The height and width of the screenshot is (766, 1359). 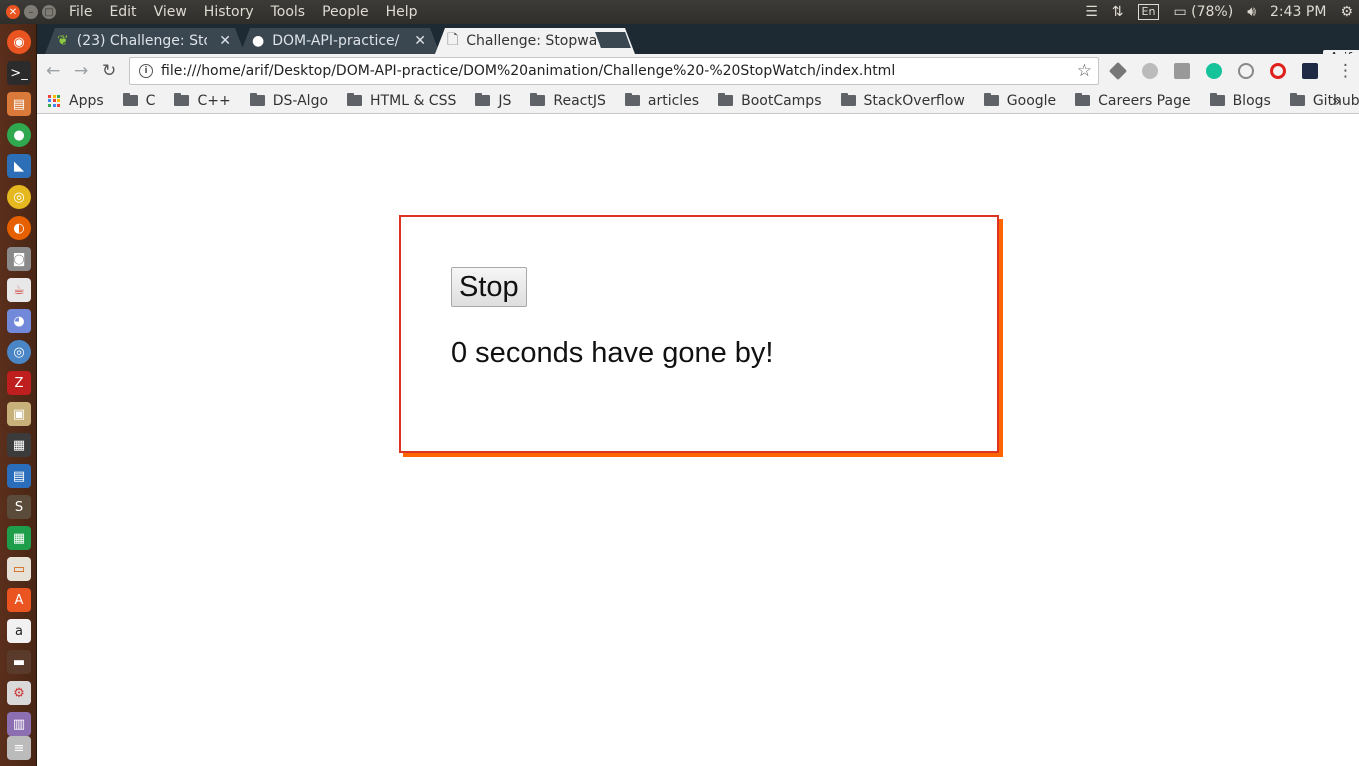 I want to click on chromium-icon: ◎, so click(x=19, y=352).